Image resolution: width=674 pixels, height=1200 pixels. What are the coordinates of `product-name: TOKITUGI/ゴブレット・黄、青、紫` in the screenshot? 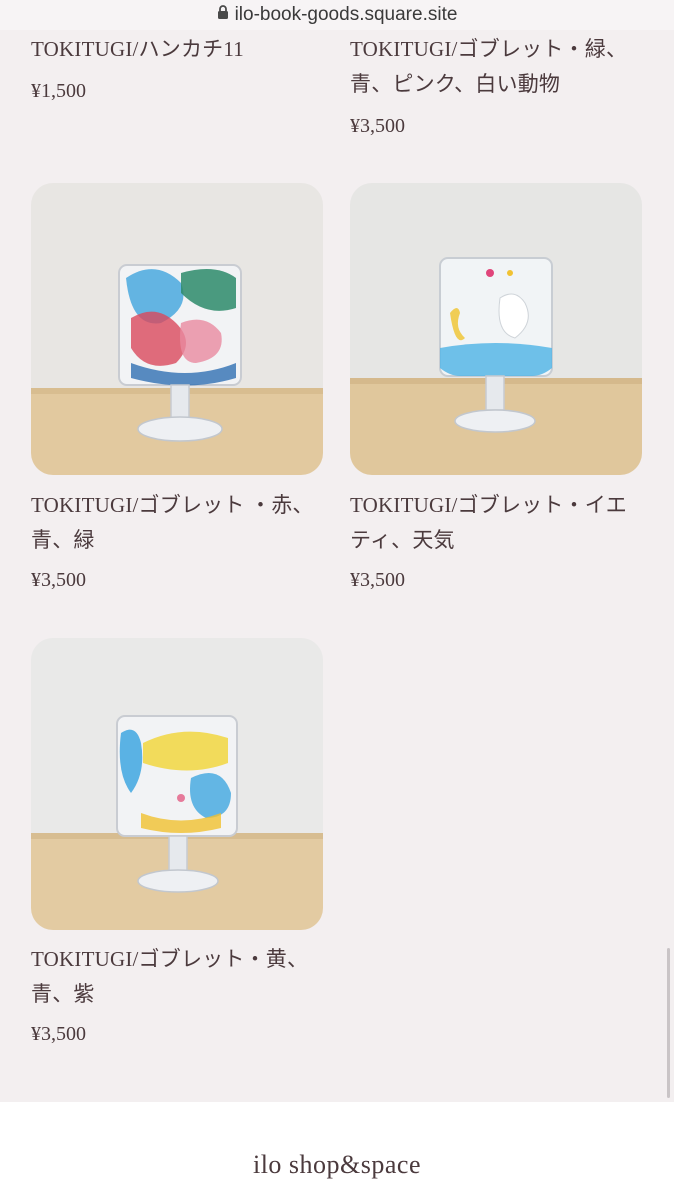 It's located at (178, 977).